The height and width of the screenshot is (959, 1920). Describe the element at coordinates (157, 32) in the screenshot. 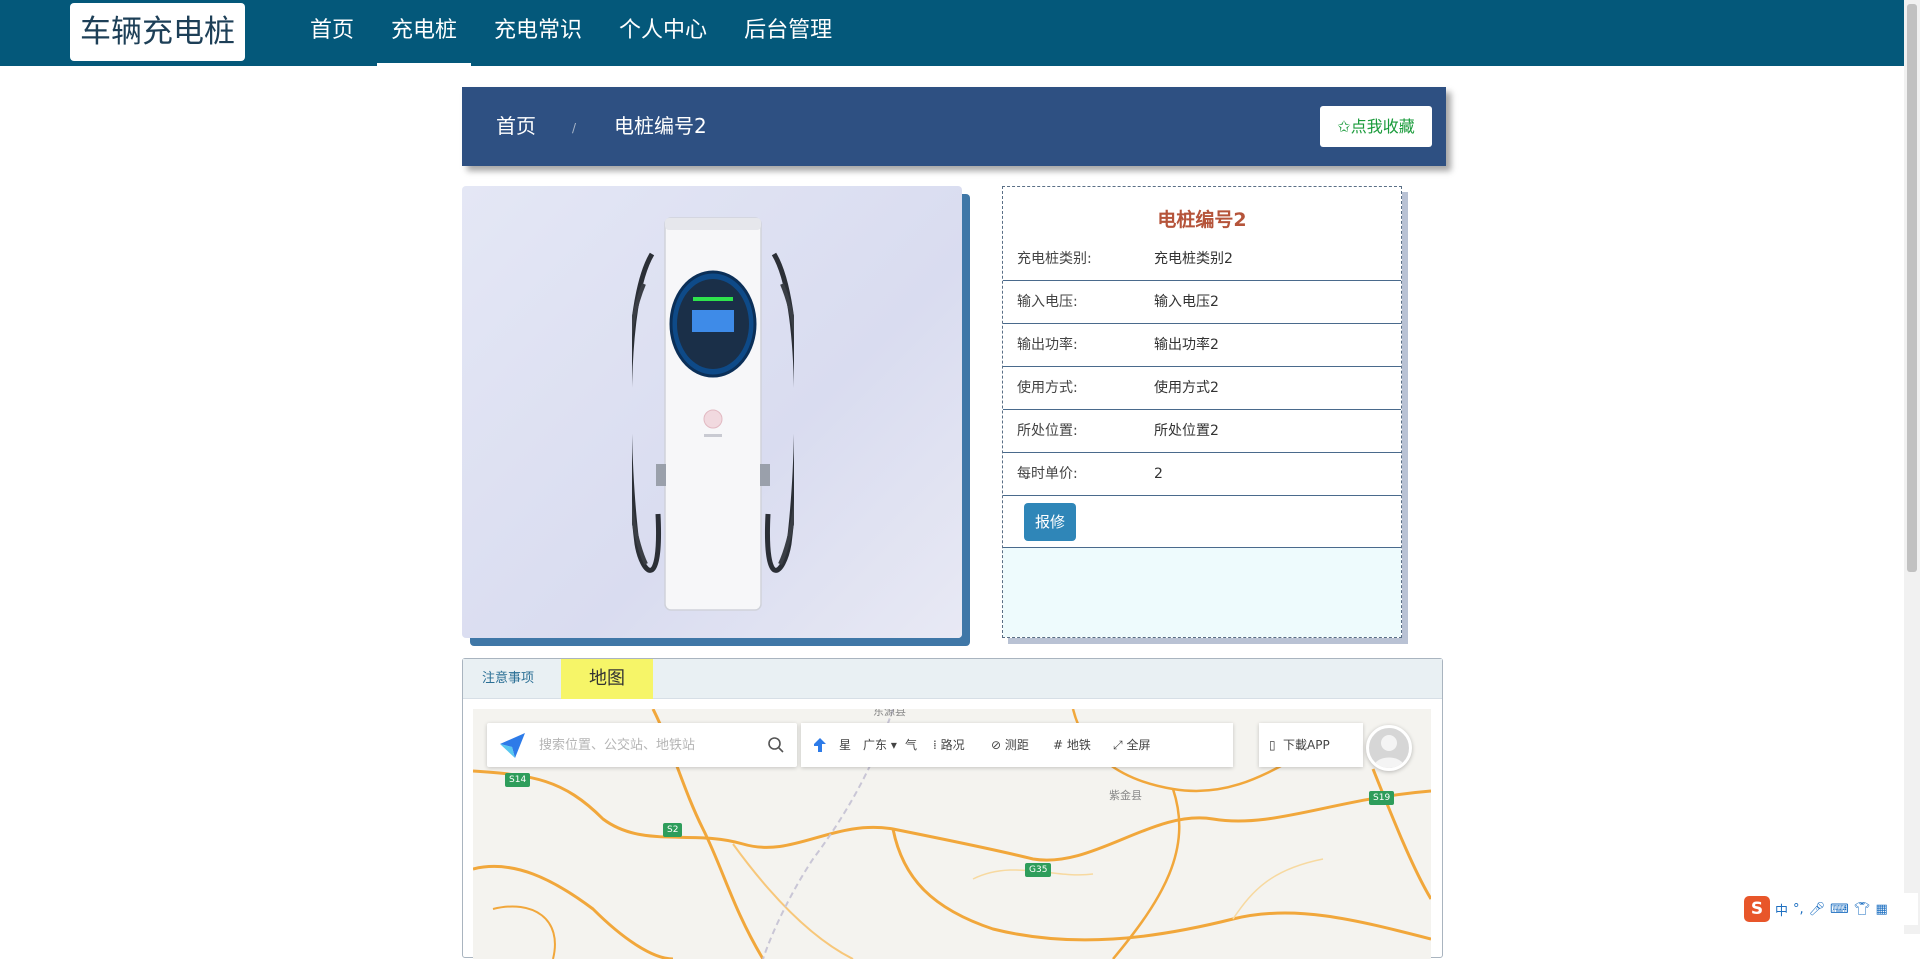

I see `site-logo: 车辆充电桩` at that location.